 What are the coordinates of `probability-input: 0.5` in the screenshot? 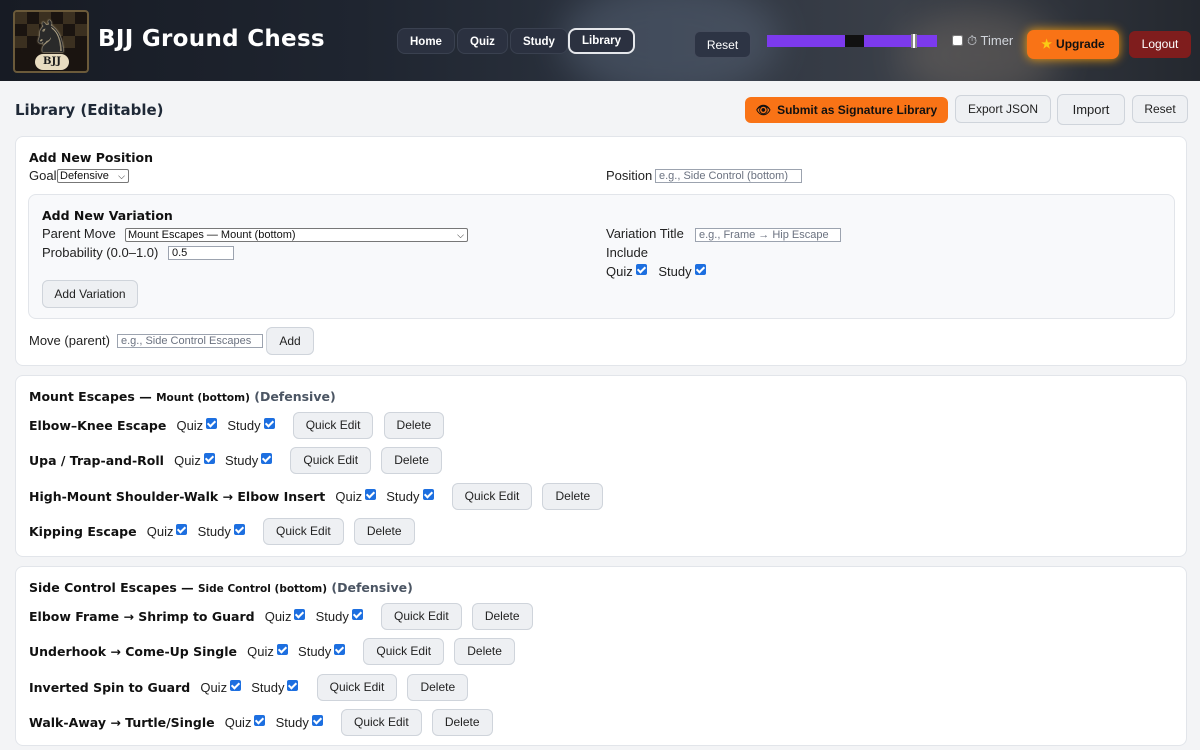 It's located at (201, 253).